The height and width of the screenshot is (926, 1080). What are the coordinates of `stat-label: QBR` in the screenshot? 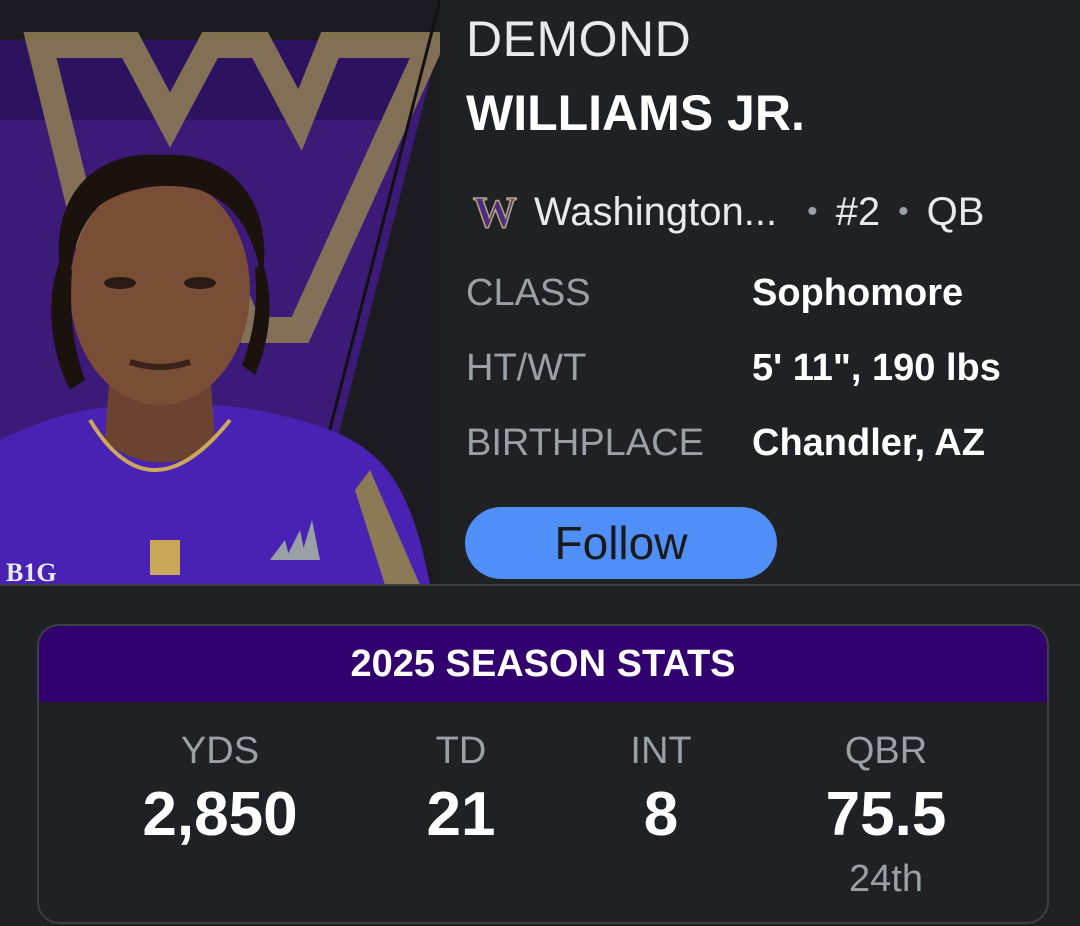 It's located at (886, 751).